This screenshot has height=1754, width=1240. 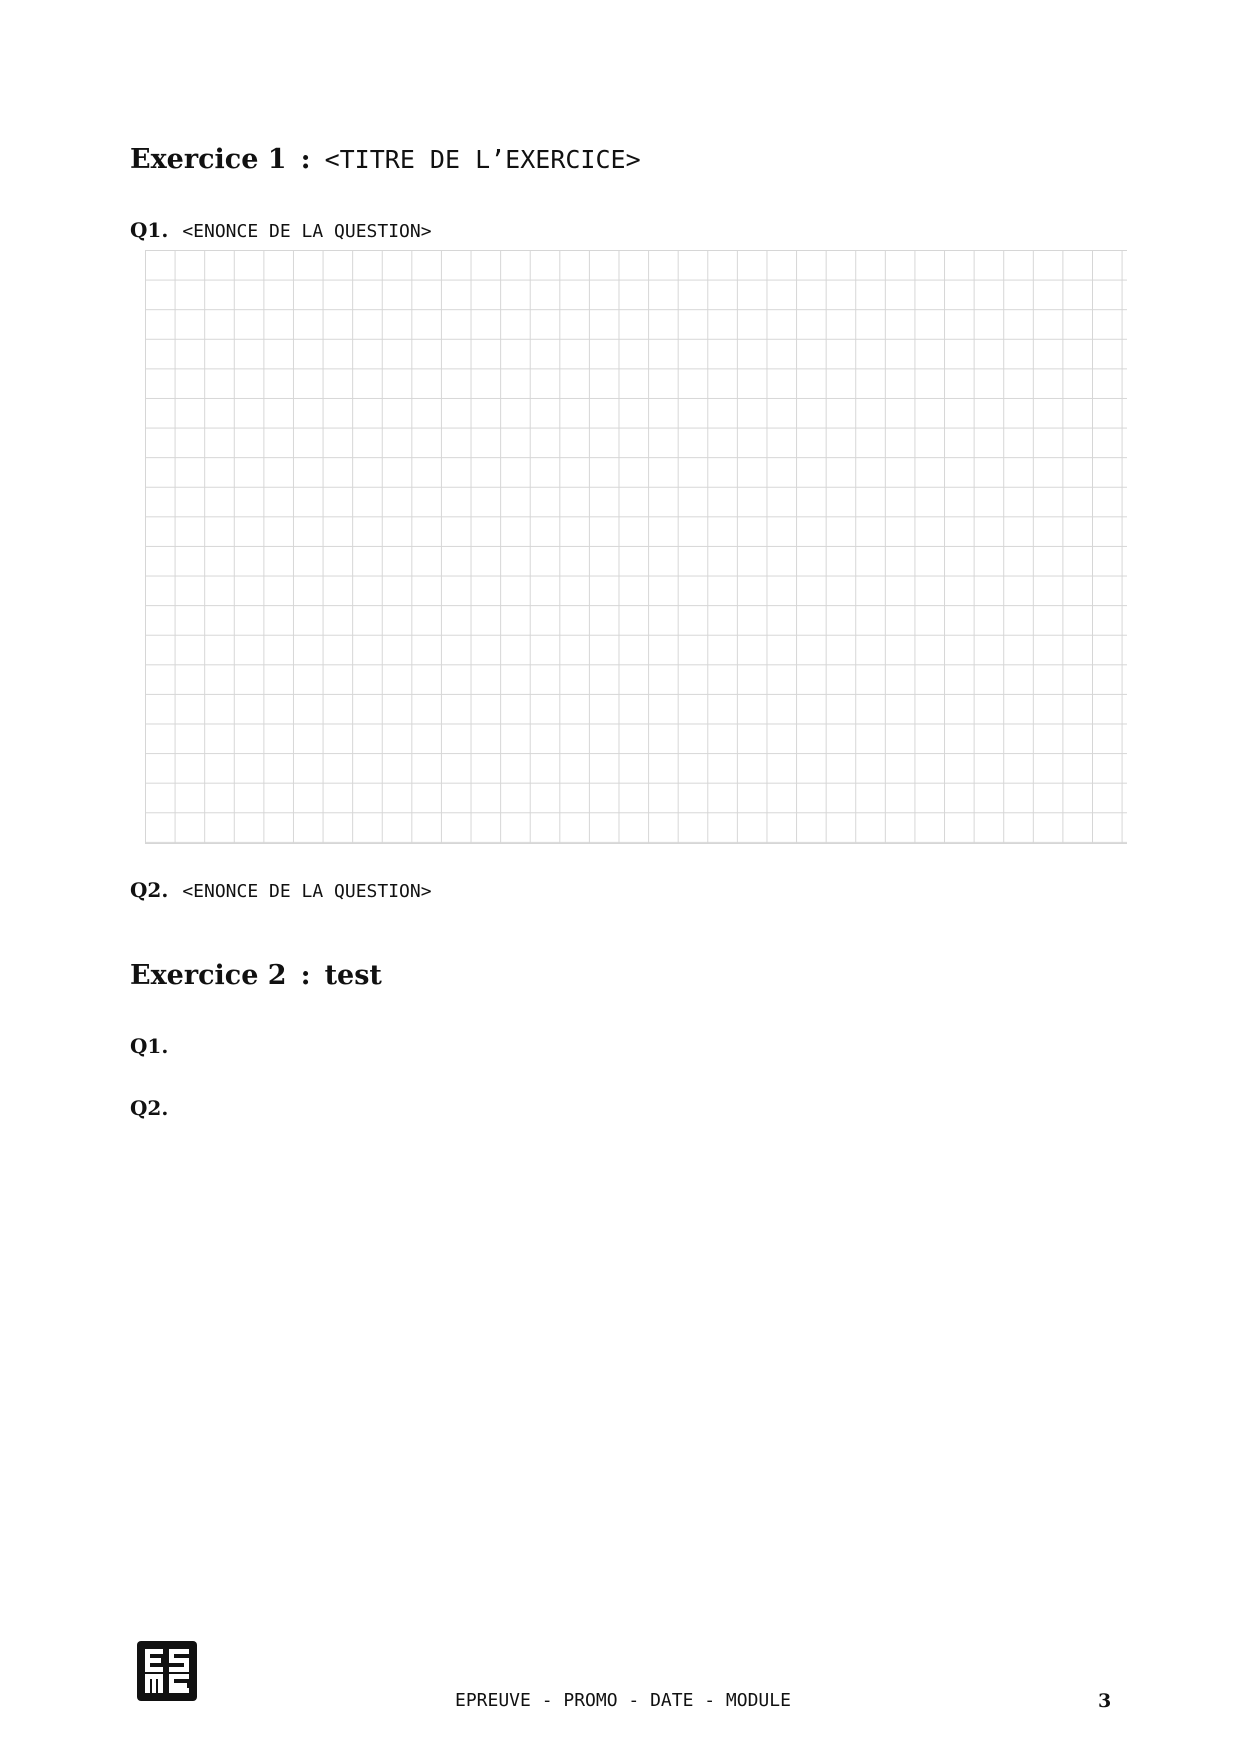 What do you see at coordinates (208, 159) in the screenshot?
I see `exercise-1-label: Exercice 1` at bounding box center [208, 159].